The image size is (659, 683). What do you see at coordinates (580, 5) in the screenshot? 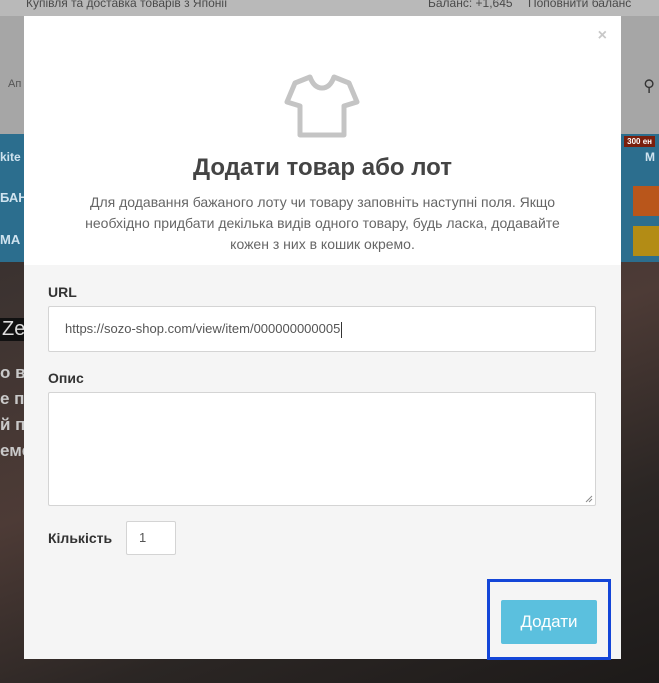
I see `background-topup-link: Поповнити баланс` at bounding box center [580, 5].